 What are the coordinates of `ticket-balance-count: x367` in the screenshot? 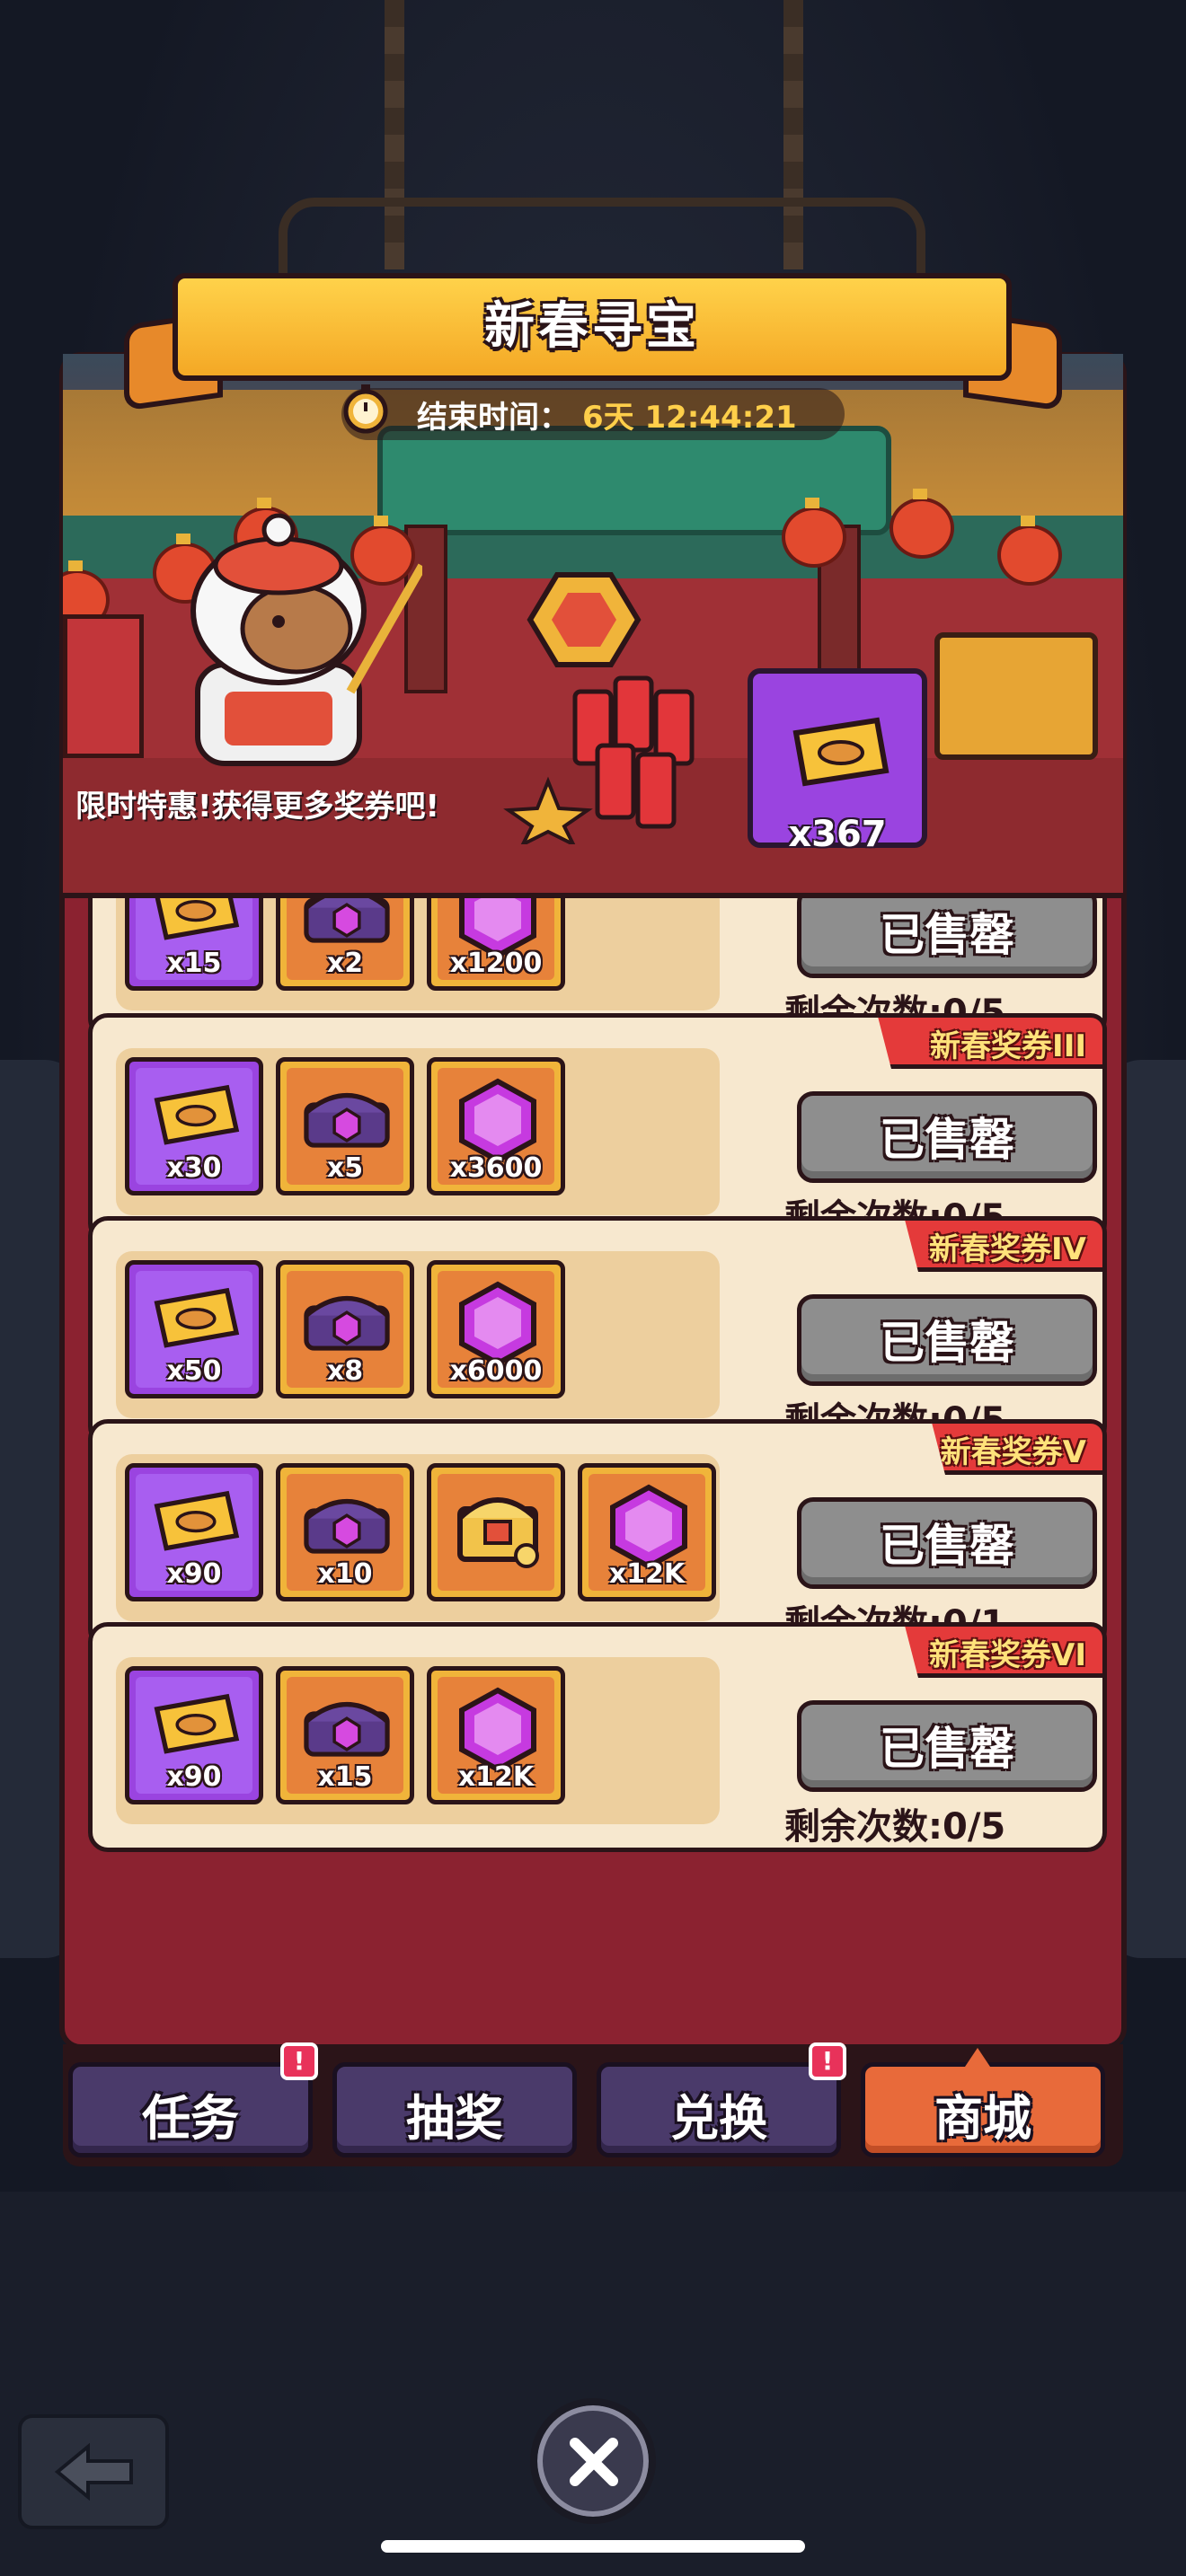 It's located at (837, 834).